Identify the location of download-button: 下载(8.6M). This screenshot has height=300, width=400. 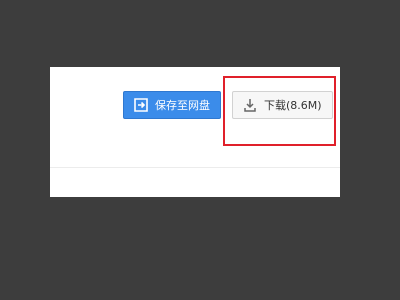
(282, 105).